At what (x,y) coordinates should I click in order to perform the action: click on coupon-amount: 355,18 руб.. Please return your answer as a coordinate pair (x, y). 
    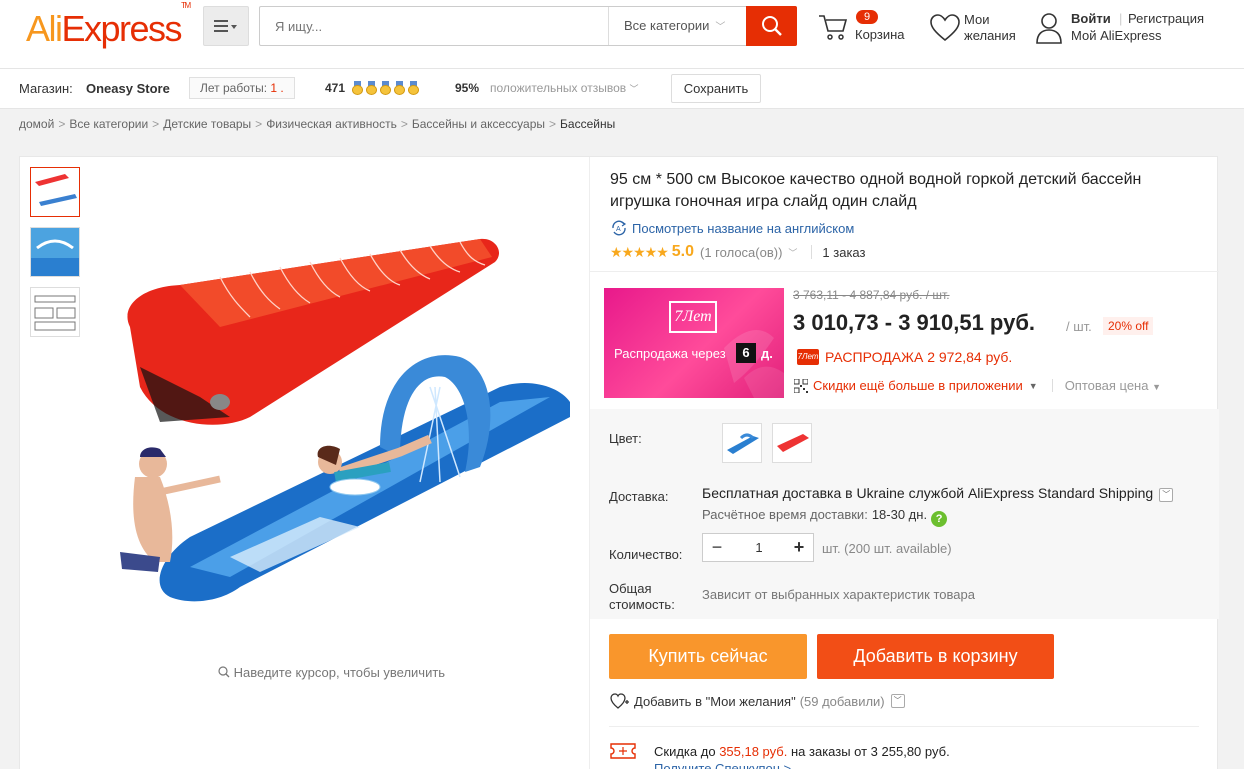
    Looking at the image, I should click on (753, 751).